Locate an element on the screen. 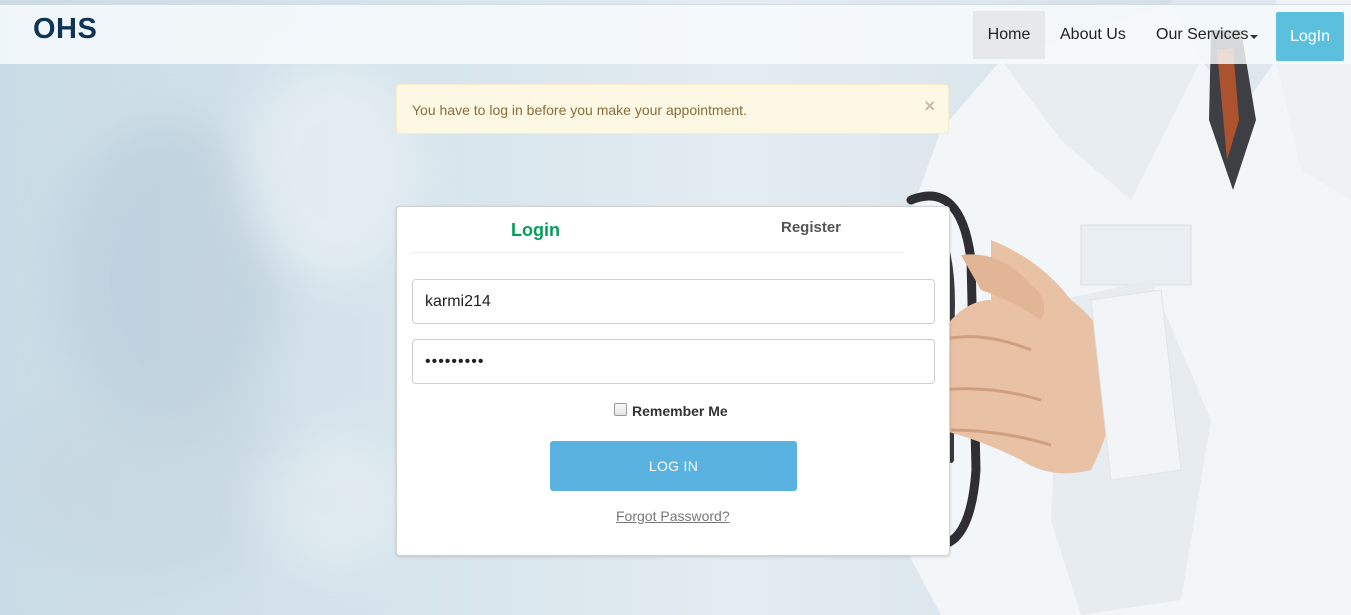  tab-register: Register is located at coordinates (811, 227).